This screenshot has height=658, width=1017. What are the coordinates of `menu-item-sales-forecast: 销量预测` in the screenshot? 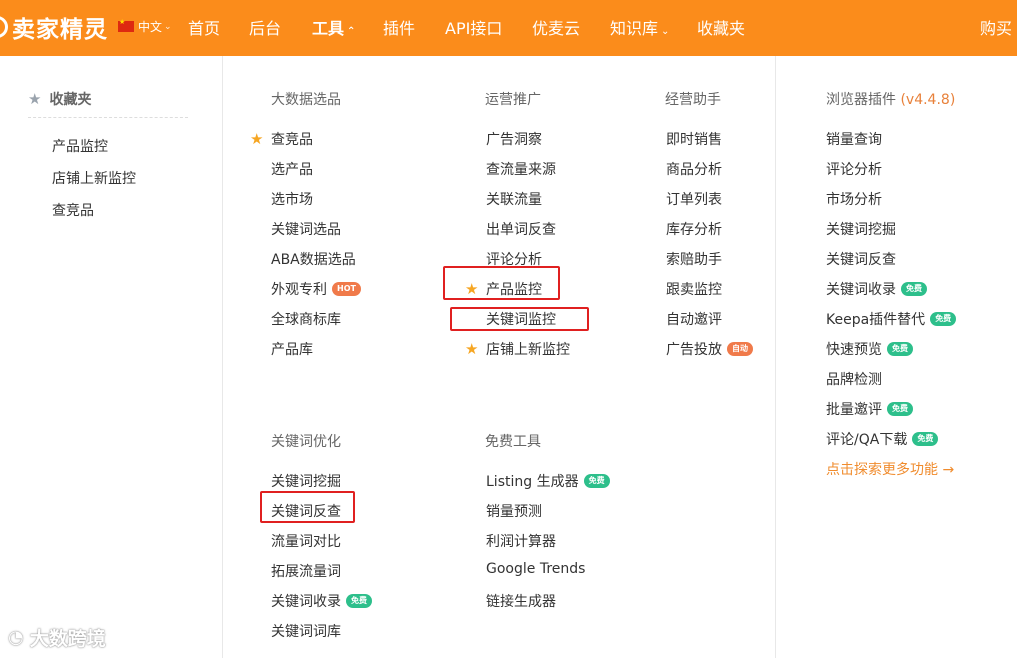 It's located at (514, 511).